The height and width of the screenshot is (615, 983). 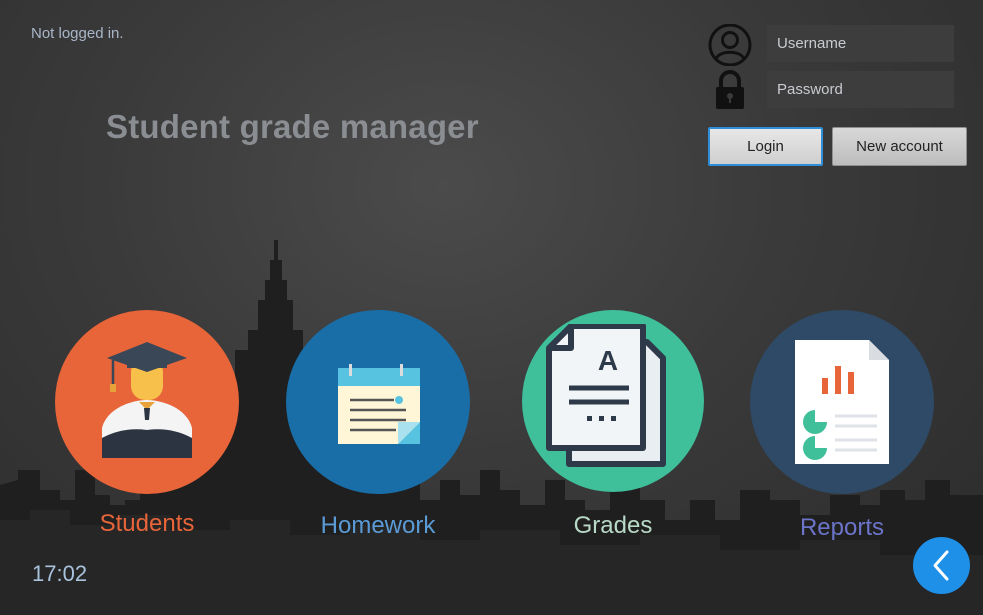 I want to click on tile-students: Students, so click(x=147, y=427).